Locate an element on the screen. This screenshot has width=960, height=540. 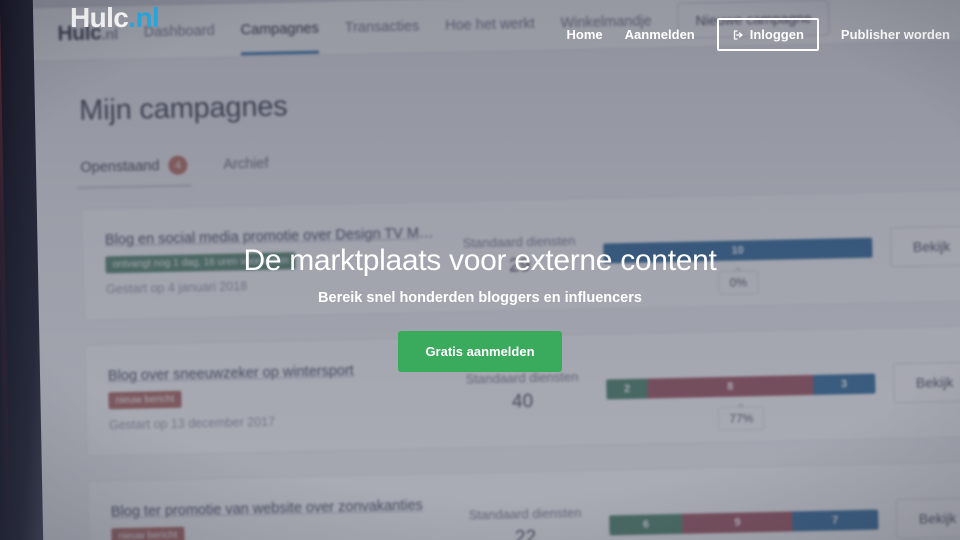
login-label: Inloggen is located at coordinates (776, 34).